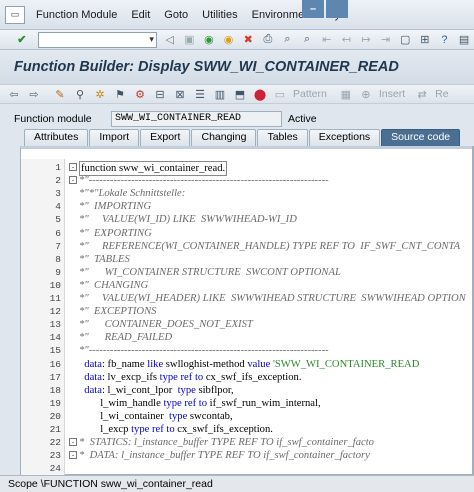 This screenshot has height=492, width=474. What do you see at coordinates (422, 94) in the screenshot?
I see `replace-icon: ⇄` at bounding box center [422, 94].